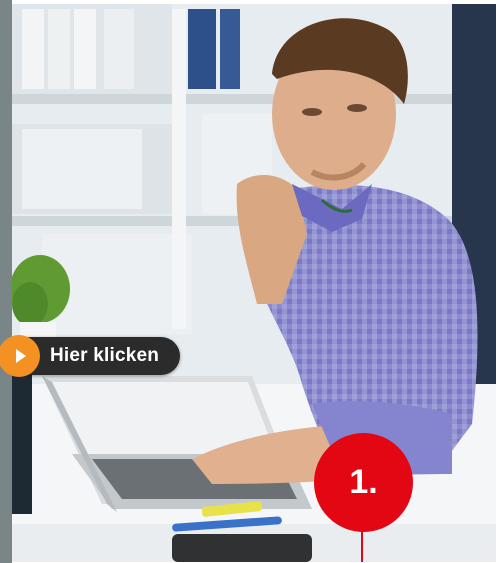 Image resolution: width=504 pixels, height=563 pixels. What do you see at coordinates (6, 281) in the screenshot?
I see `left-border` at bounding box center [6, 281].